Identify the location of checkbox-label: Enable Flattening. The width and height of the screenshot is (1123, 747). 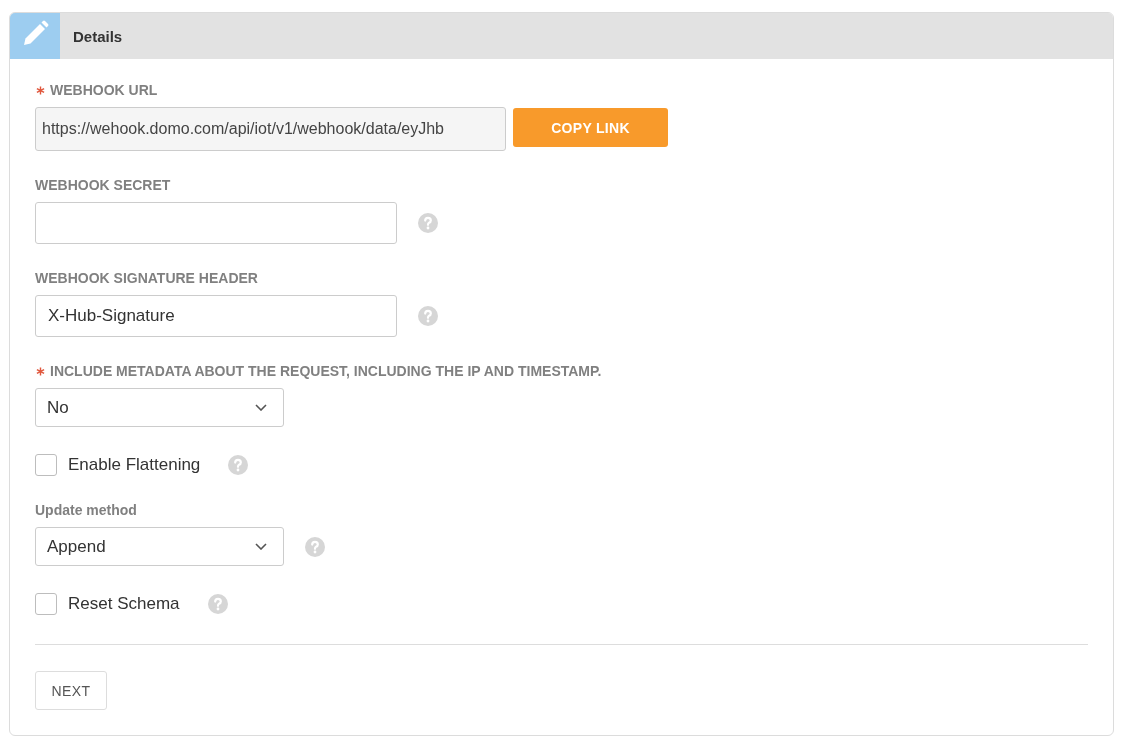
(134, 465).